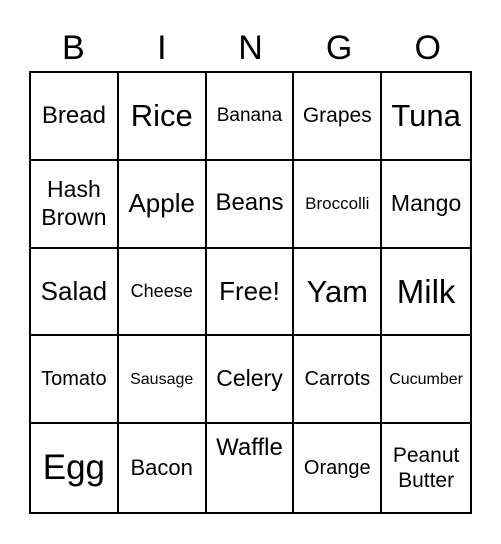  What do you see at coordinates (73, 48) in the screenshot?
I see `header-letter-b: B` at bounding box center [73, 48].